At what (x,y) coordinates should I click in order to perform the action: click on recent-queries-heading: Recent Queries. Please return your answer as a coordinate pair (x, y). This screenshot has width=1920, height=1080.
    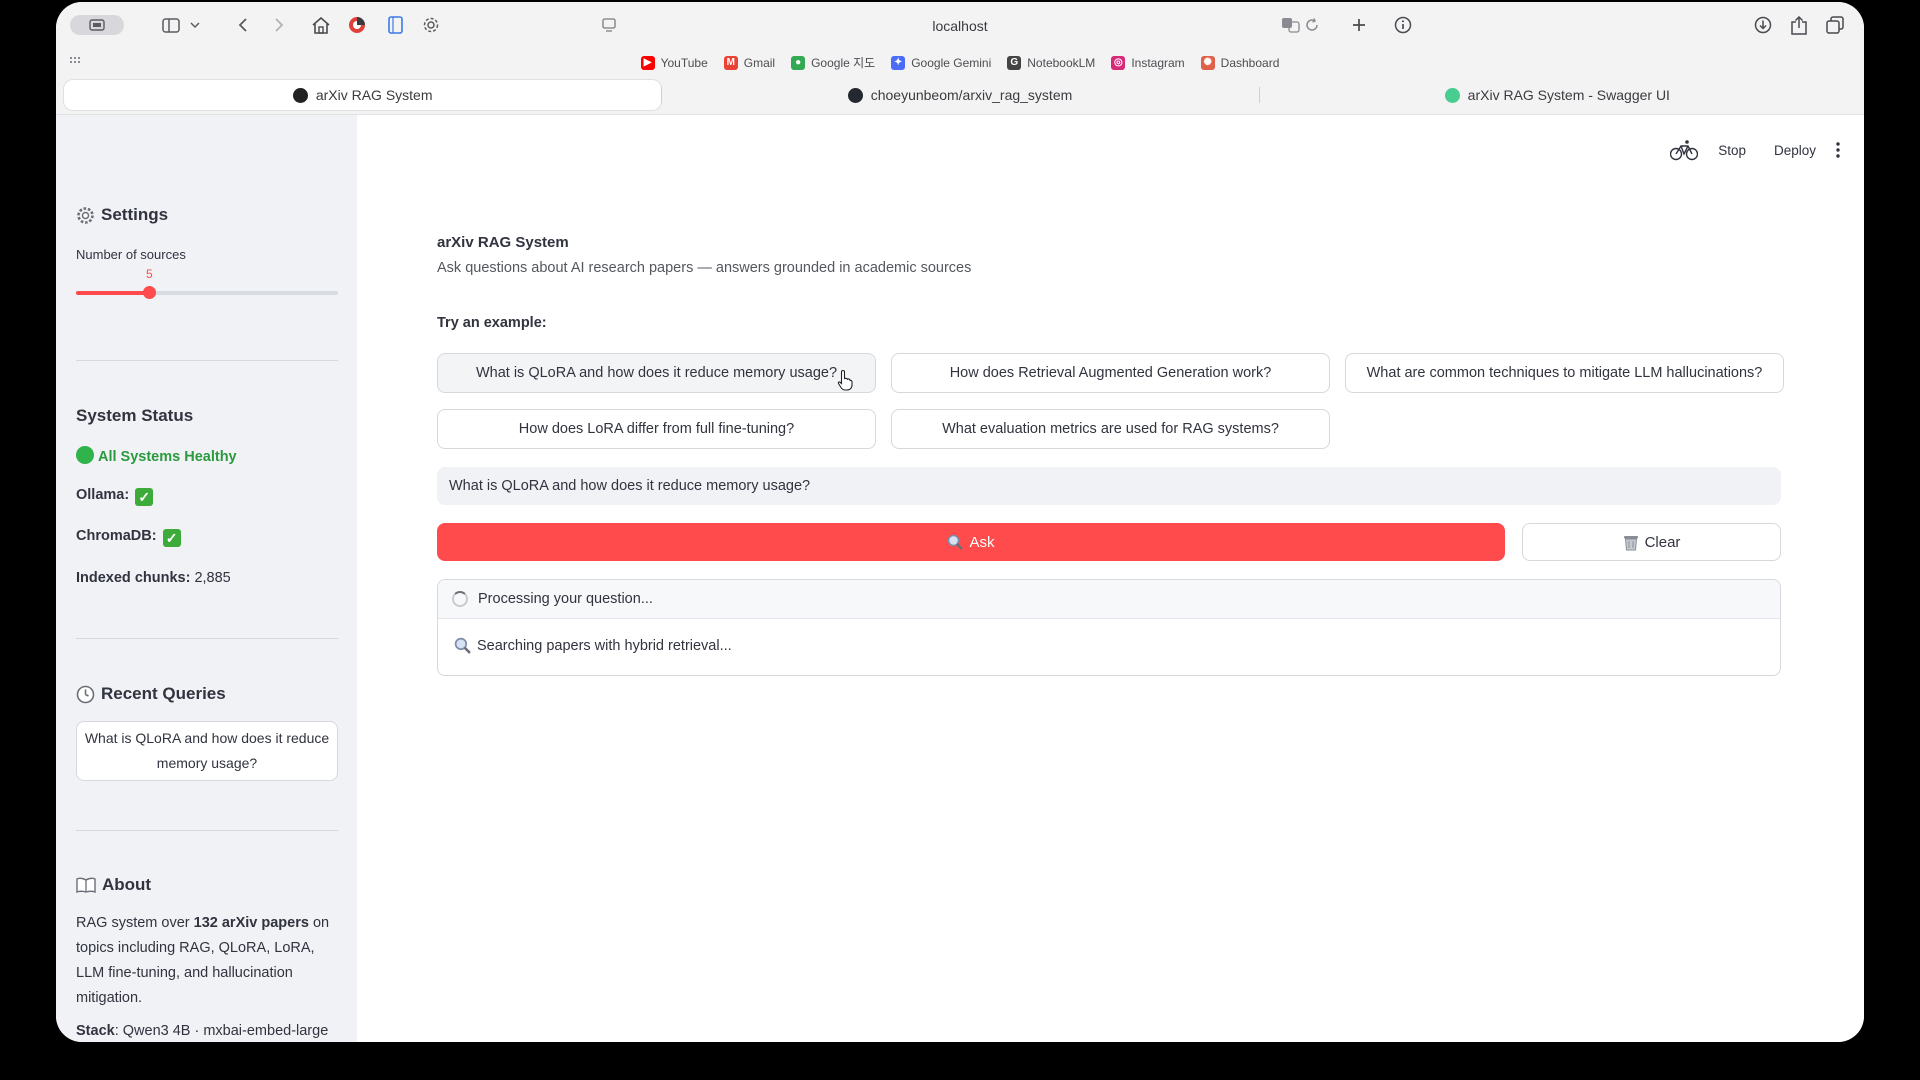
    Looking at the image, I should click on (151, 694).